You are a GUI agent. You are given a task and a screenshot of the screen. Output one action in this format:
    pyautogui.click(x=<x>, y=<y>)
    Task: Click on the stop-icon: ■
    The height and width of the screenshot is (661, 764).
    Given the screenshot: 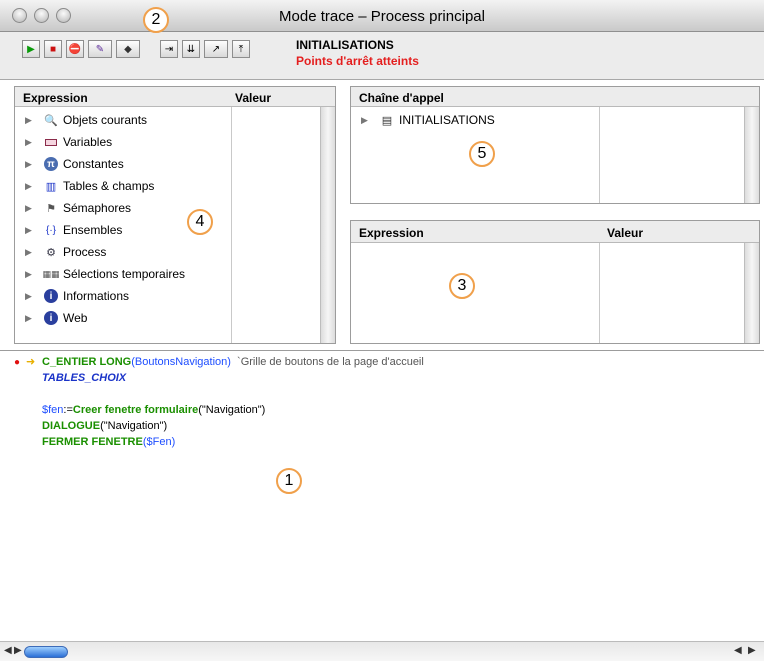 What is the action you would take?
    pyautogui.click(x=53, y=49)
    